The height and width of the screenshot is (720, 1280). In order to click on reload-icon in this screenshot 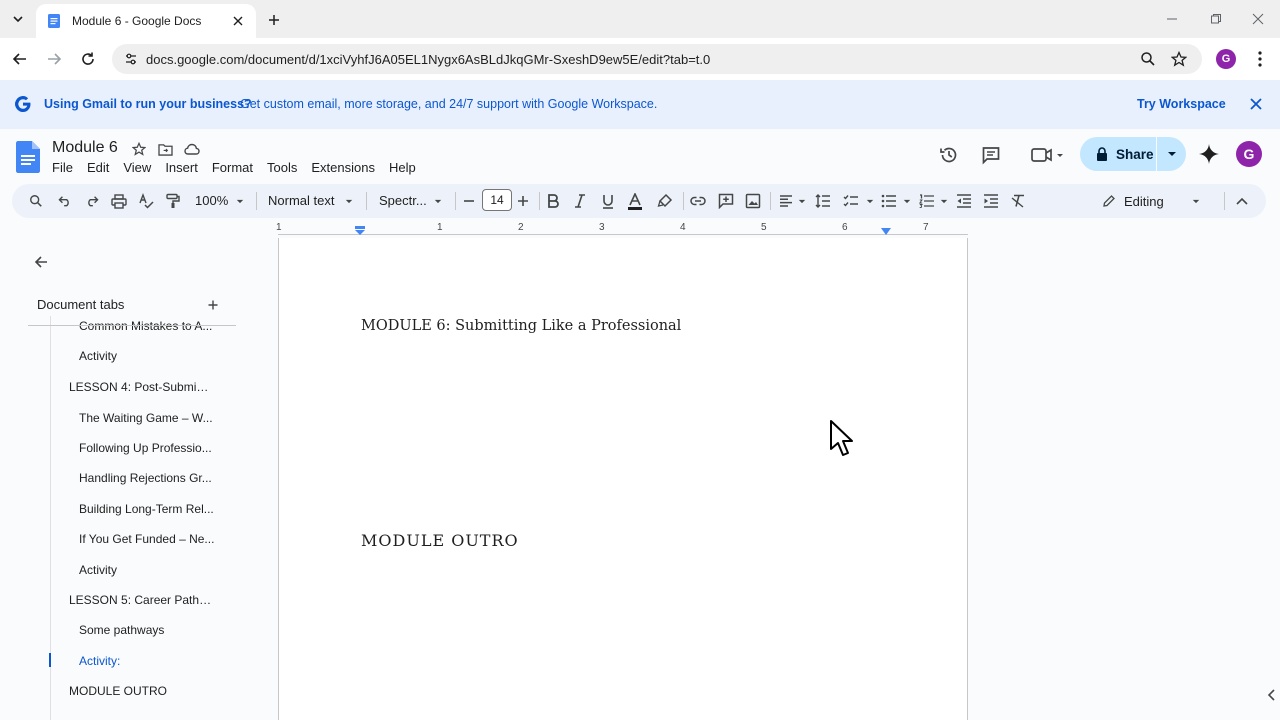, I will do `click(88, 59)`.